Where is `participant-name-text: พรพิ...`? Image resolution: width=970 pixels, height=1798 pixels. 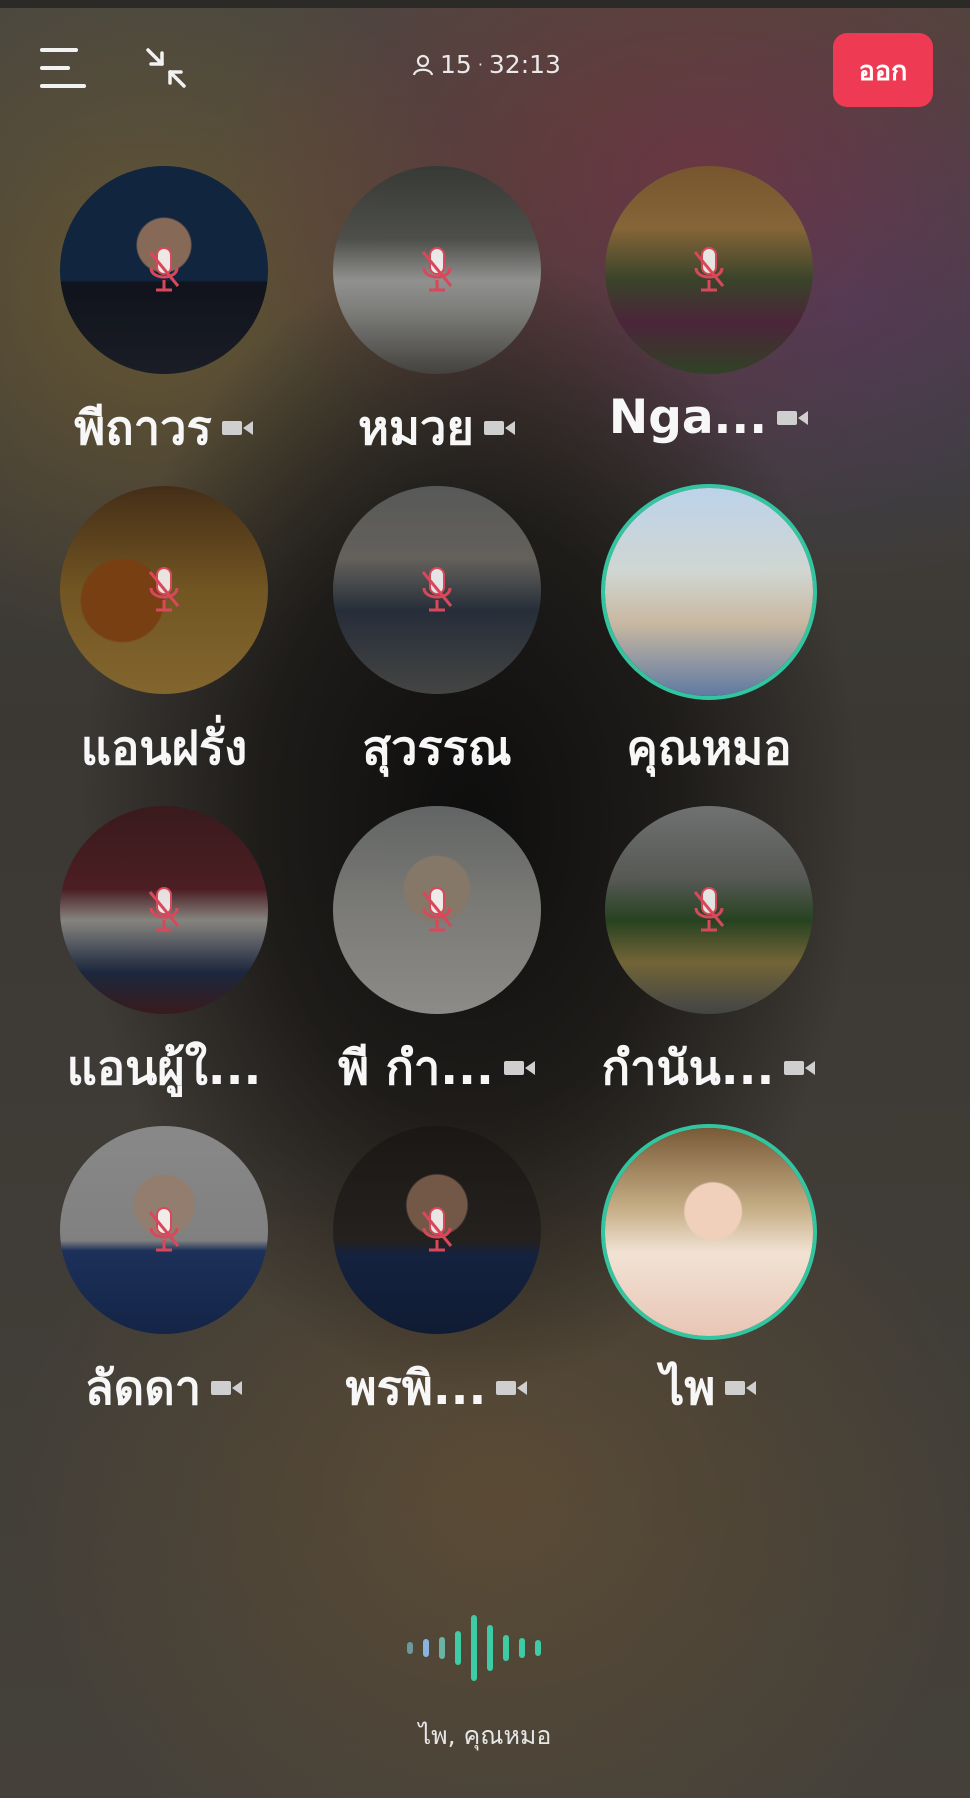 participant-name-text: พรพิ... is located at coordinates (416, 1388).